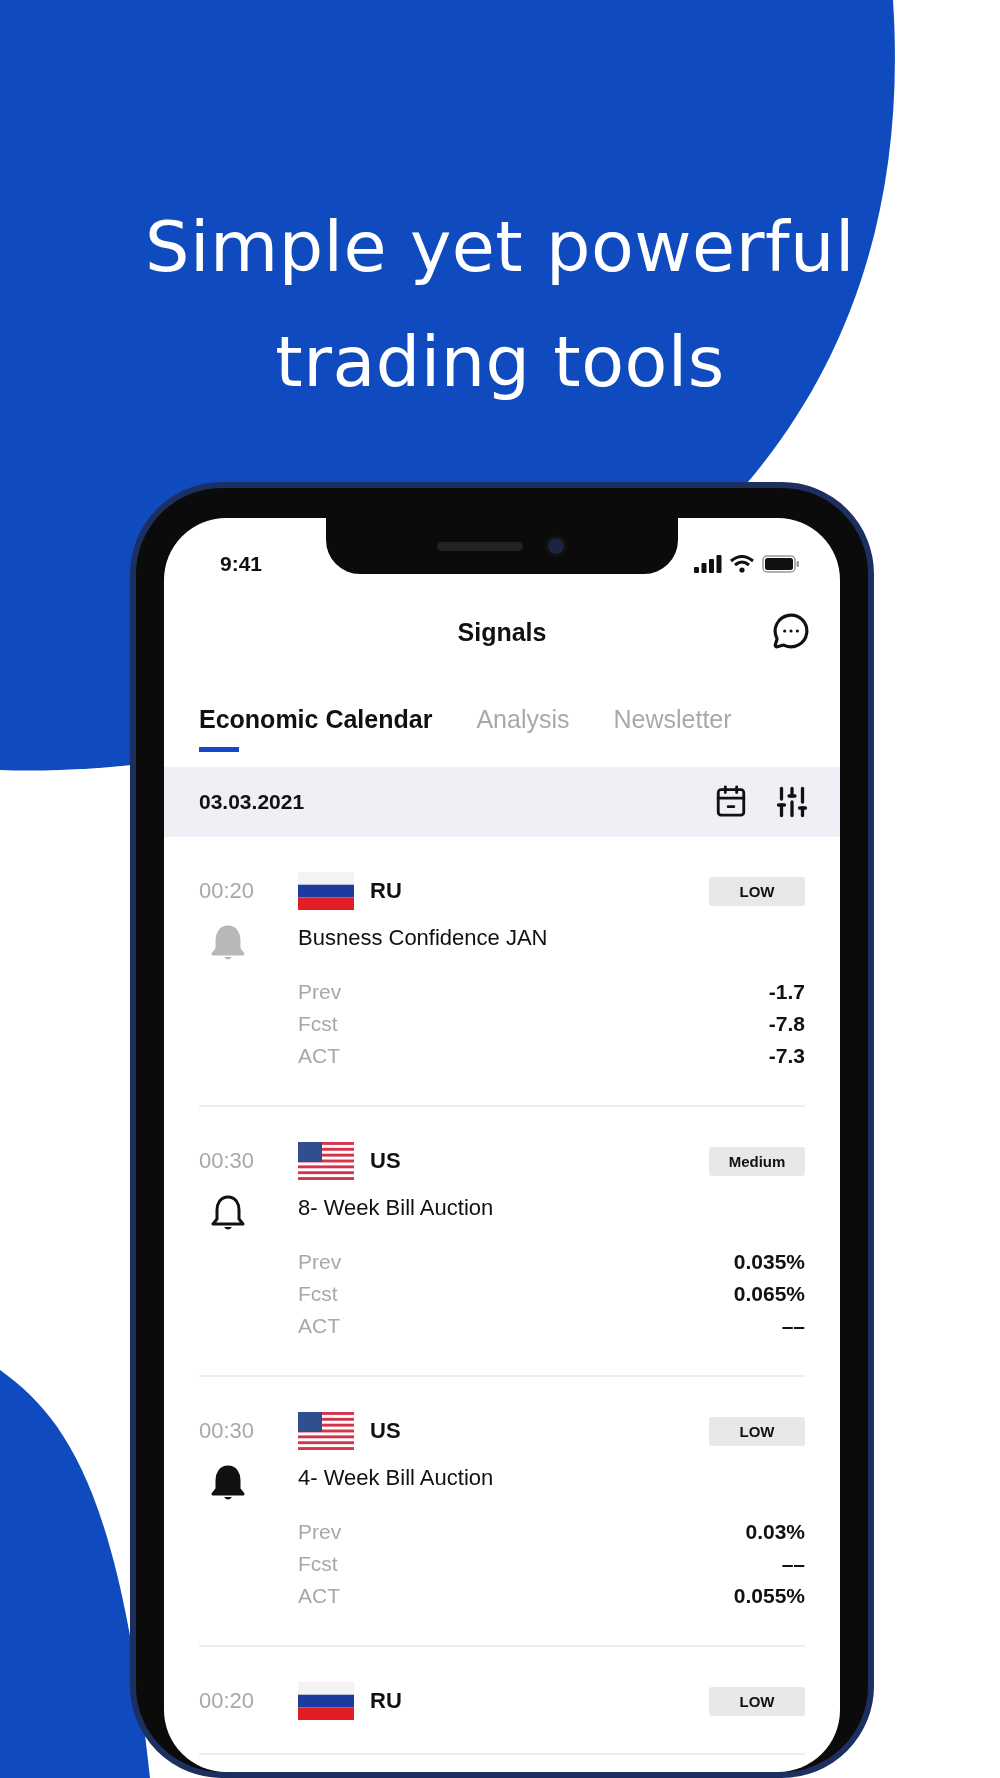 This screenshot has width=1000, height=1778. I want to click on sliders-icon, so click(792, 802).